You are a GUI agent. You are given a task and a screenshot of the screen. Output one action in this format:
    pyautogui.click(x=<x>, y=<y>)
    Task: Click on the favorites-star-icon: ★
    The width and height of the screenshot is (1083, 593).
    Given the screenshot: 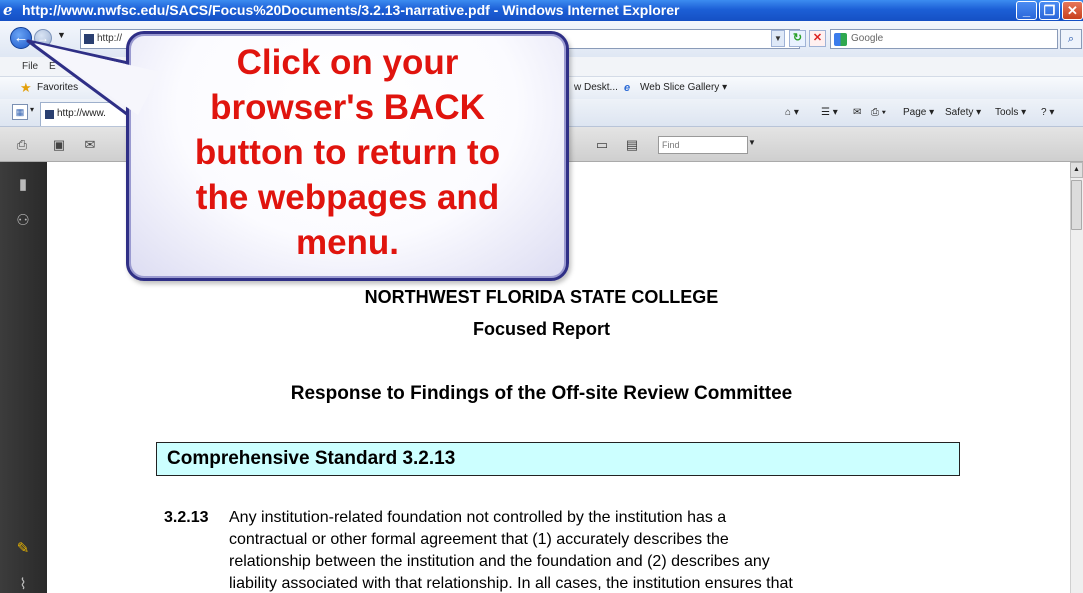 What is the action you would take?
    pyautogui.click(x=26, y=87)
    